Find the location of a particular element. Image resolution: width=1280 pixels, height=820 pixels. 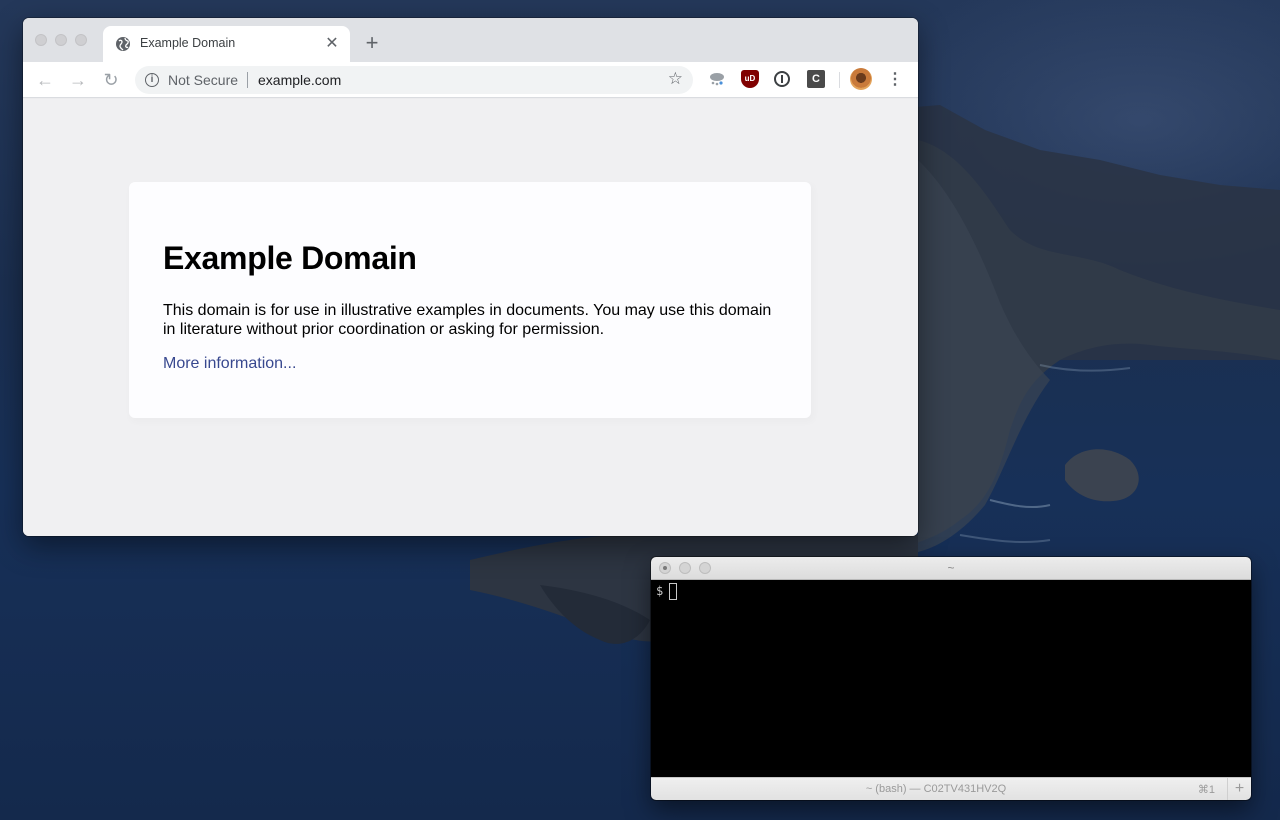

terminal-title: ~ is located at coordinates (951, 568).